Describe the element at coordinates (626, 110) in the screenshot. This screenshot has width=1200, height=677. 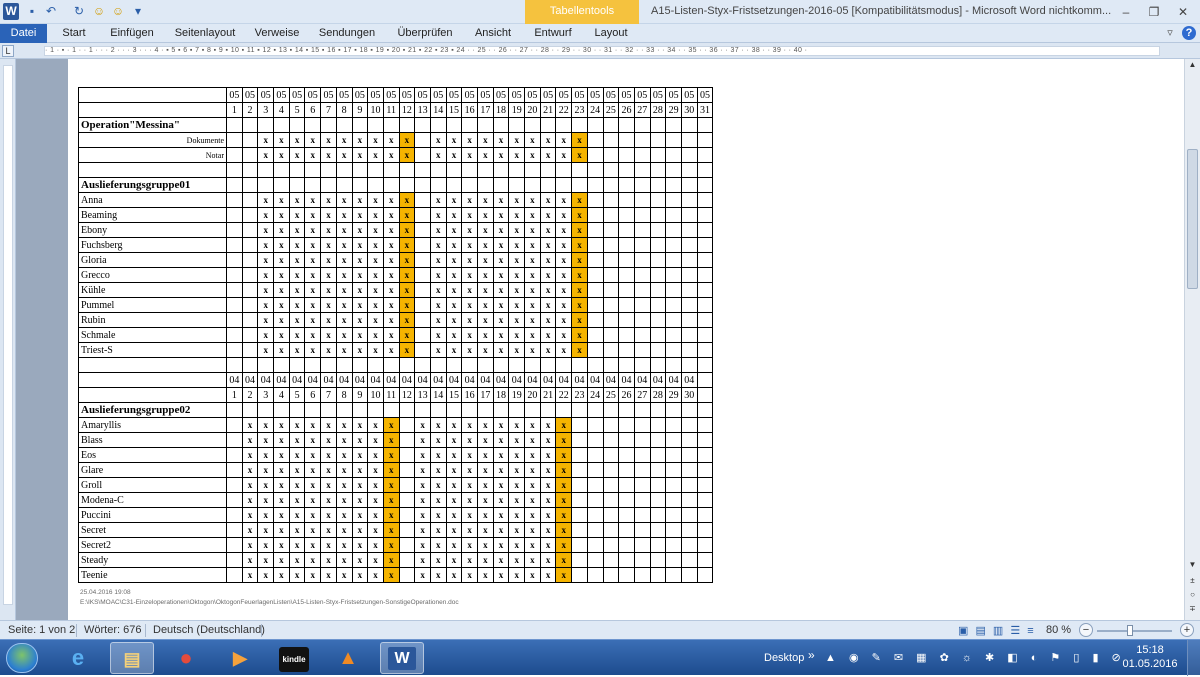
I see `day-cell: 26` at that location.